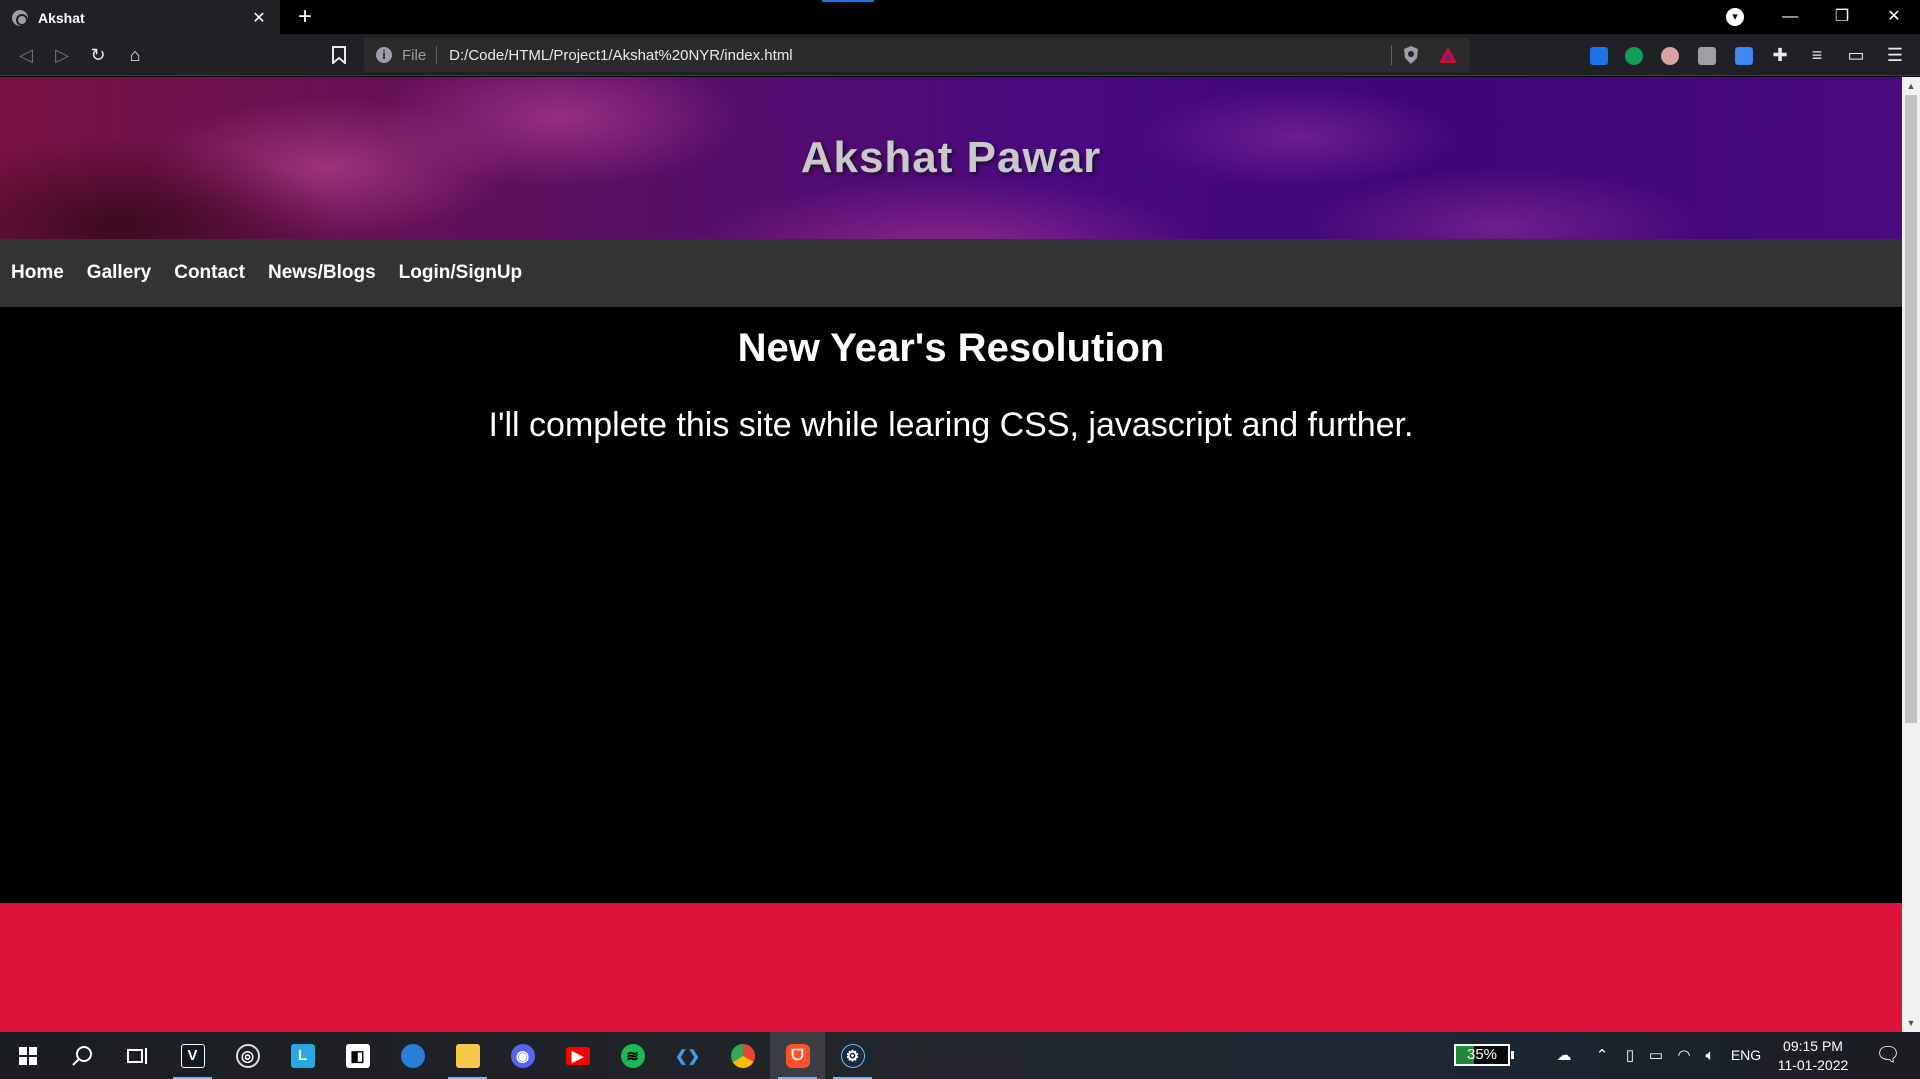 The width and height of the screenshot is (1920, 1079). I want to click on close-tab-icon: ✕, so click(259, 18).